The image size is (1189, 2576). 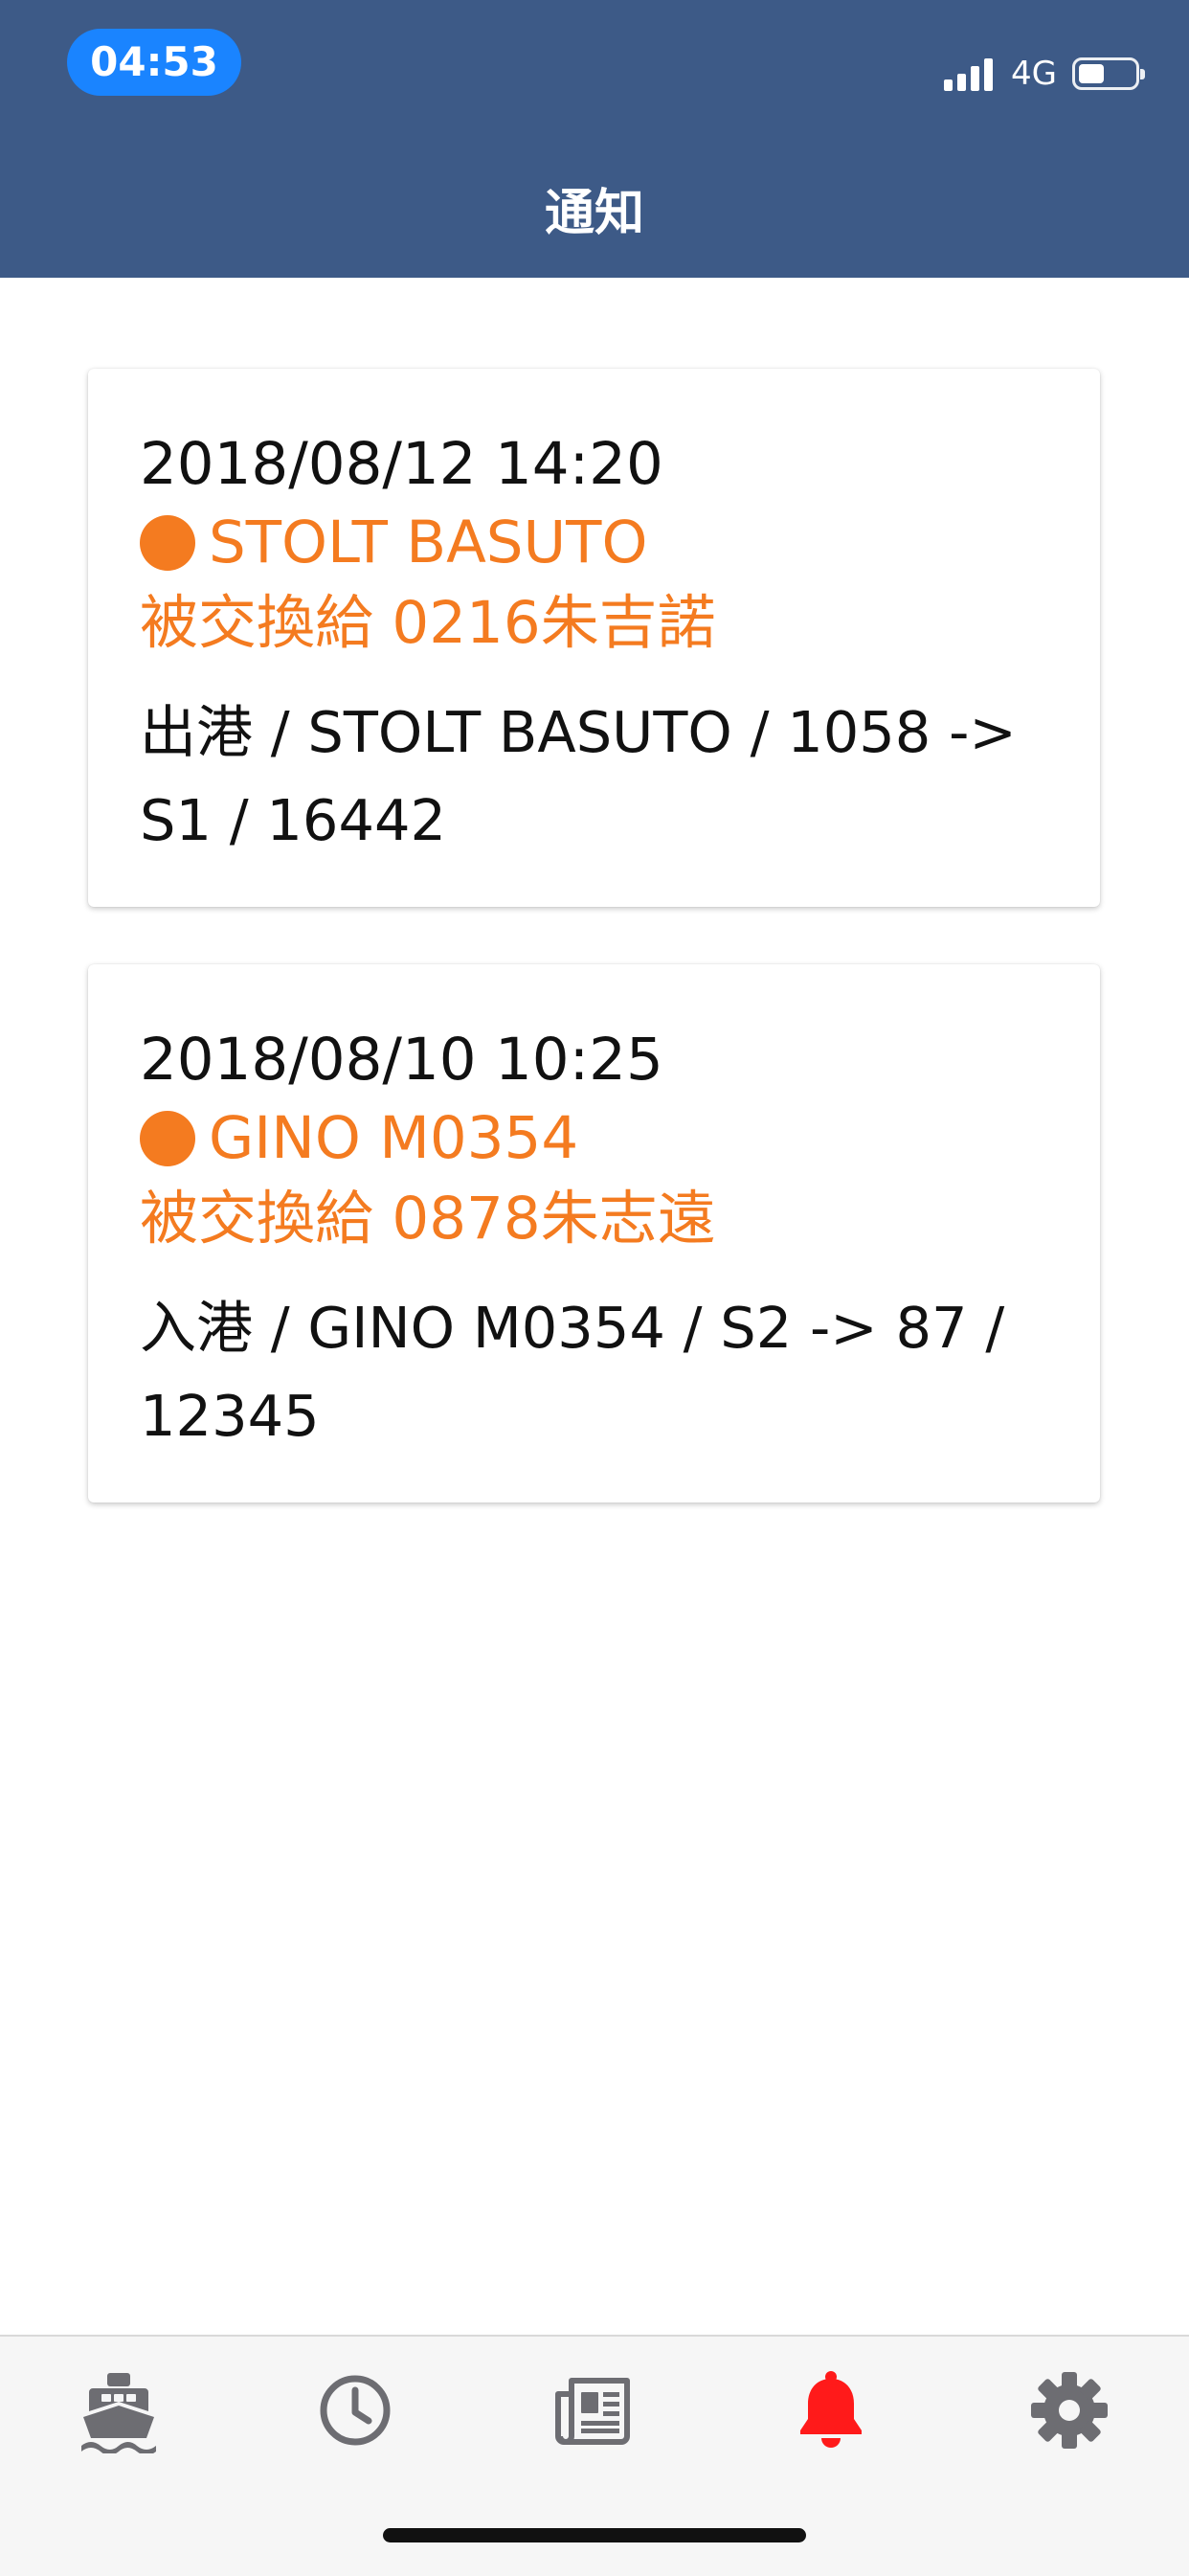 I want to click on notification-detail: 入港 / GINO M0354 / S2 -> 87 / 12345, so click(x=572, y=1372).